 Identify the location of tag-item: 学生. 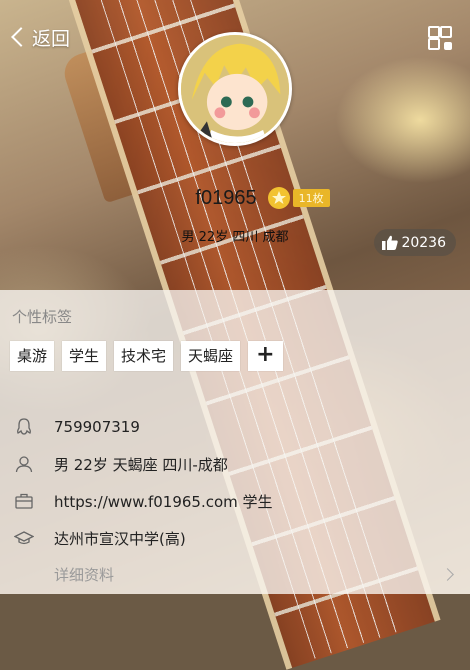
(84, 356).